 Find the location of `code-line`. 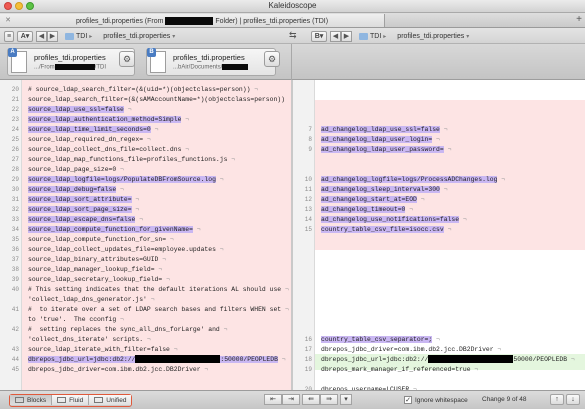

code-line is located at coordinates (158, 380).